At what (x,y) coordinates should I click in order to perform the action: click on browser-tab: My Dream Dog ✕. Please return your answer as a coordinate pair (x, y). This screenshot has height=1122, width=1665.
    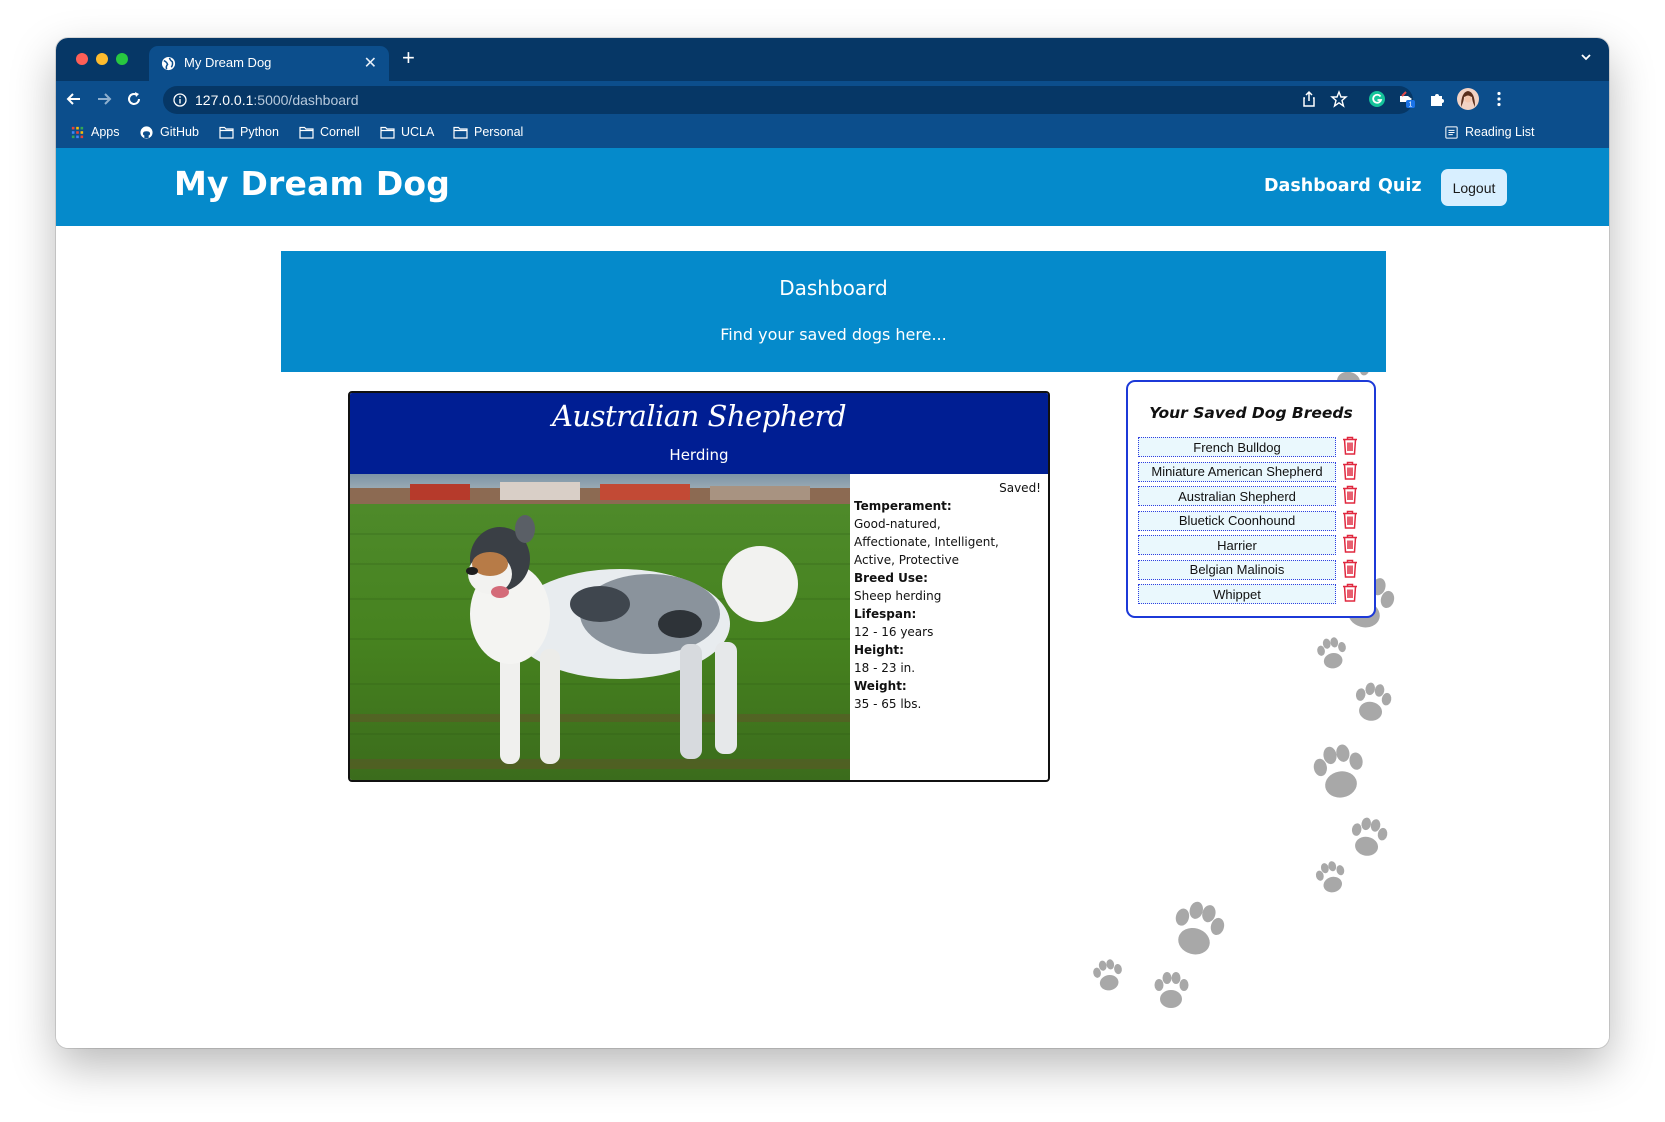
    Looking at the image, I should click on (269, 63).